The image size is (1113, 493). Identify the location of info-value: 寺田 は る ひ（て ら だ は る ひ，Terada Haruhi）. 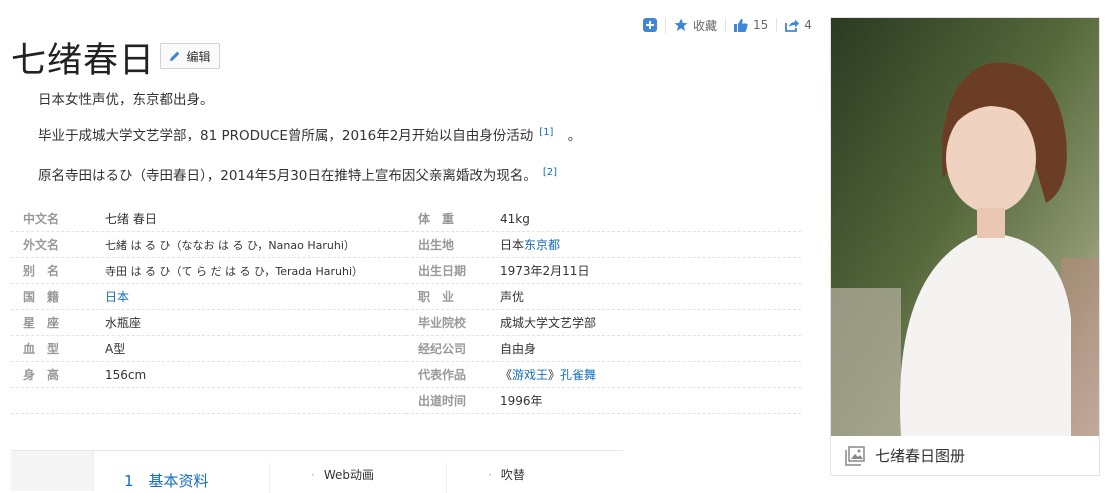
(234, 271).